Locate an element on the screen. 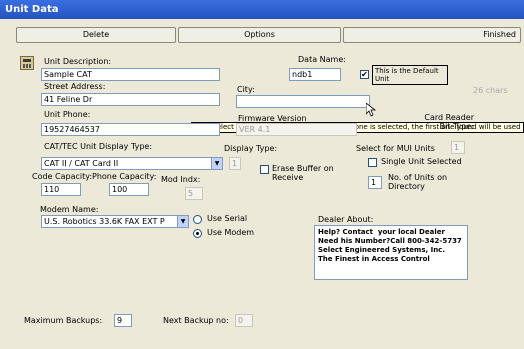 Image resolution: width=524 pixels, height=349 pixels. use-serial-label: Use Serial is located at coordinates (227, 218).